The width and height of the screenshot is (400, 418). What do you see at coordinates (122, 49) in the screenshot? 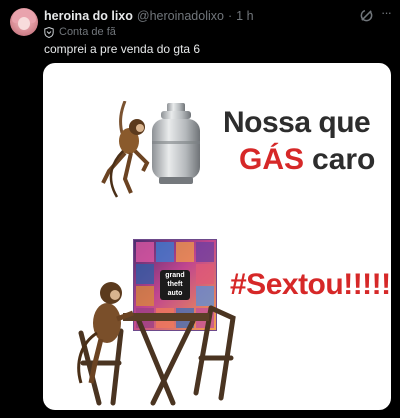
I see `post-text: comprei a pre venda do gta 6` at bounding box center [122, 49].